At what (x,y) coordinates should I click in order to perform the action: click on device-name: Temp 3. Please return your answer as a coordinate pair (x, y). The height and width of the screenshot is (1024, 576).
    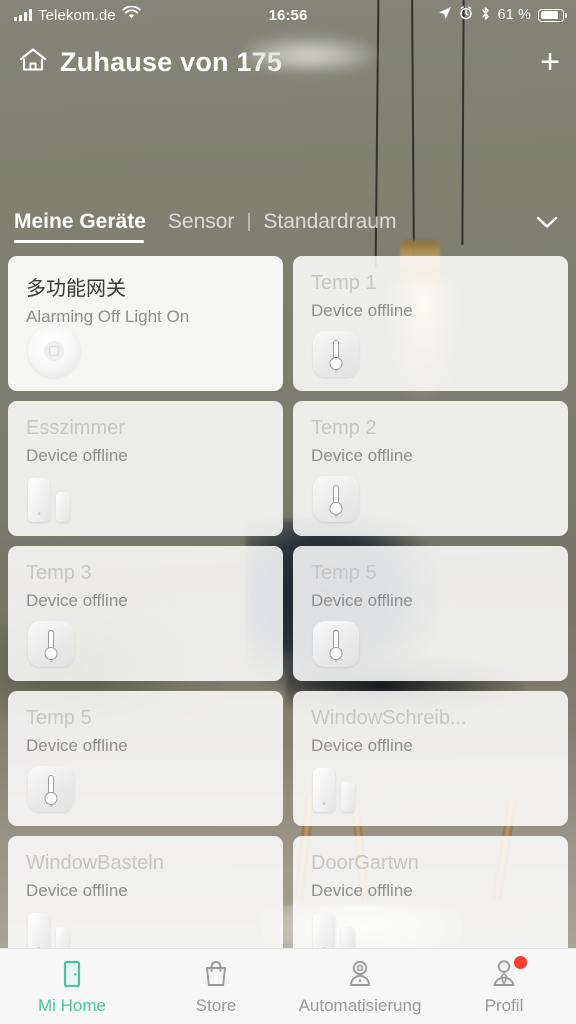
    Looking at the image, I should click on (59, 573).